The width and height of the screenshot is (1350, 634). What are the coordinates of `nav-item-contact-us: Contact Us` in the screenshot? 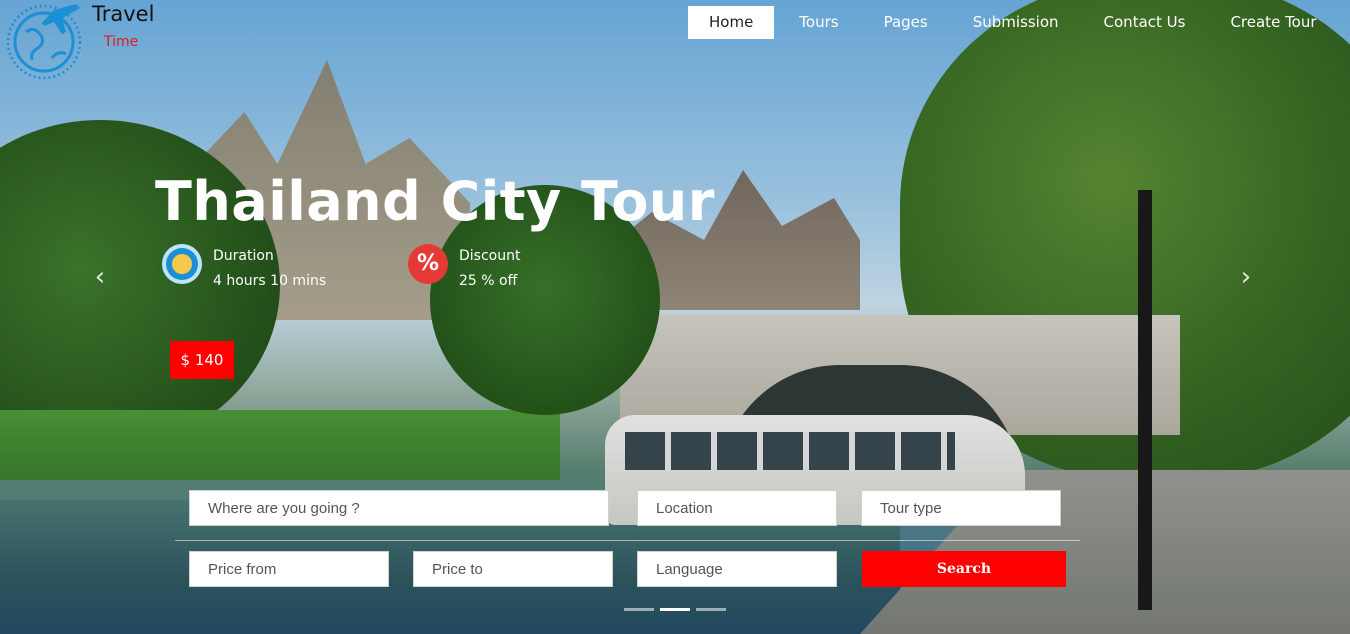 It's located at (1145, 22).